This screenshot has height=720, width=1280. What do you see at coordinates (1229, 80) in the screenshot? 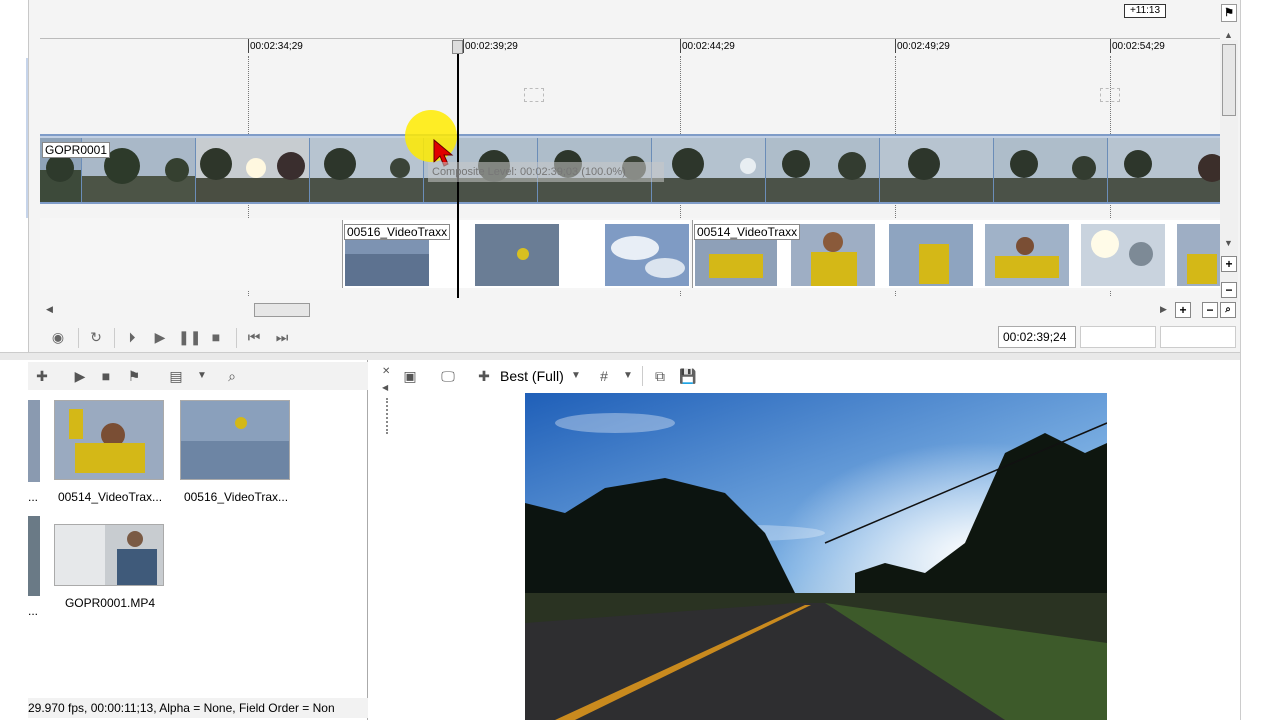
I see `vertical-scroll-thumb` at bounding box center [1229, 80].